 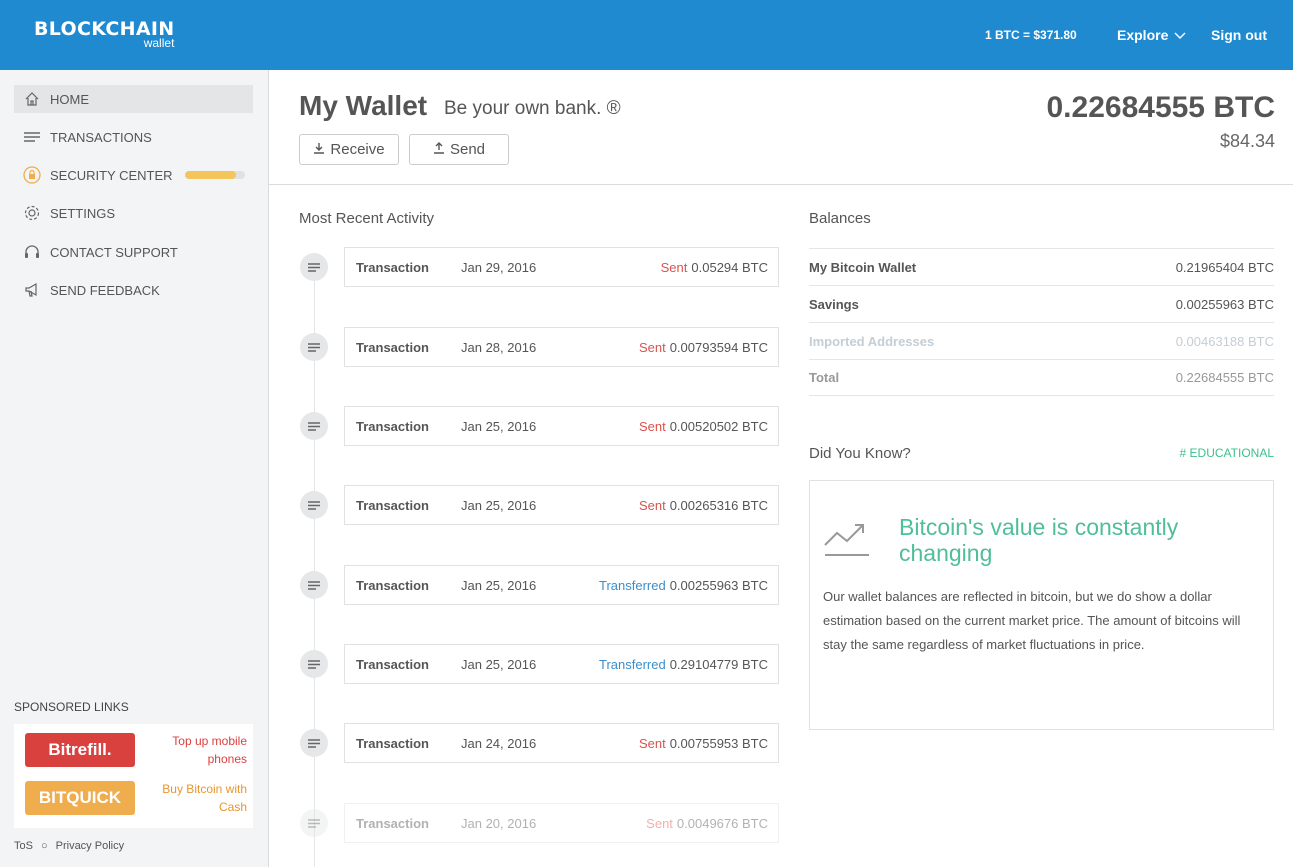 I want to click on transaction-amount-group: Sent 0.0049676 BTC, so click(x=707, y=823).